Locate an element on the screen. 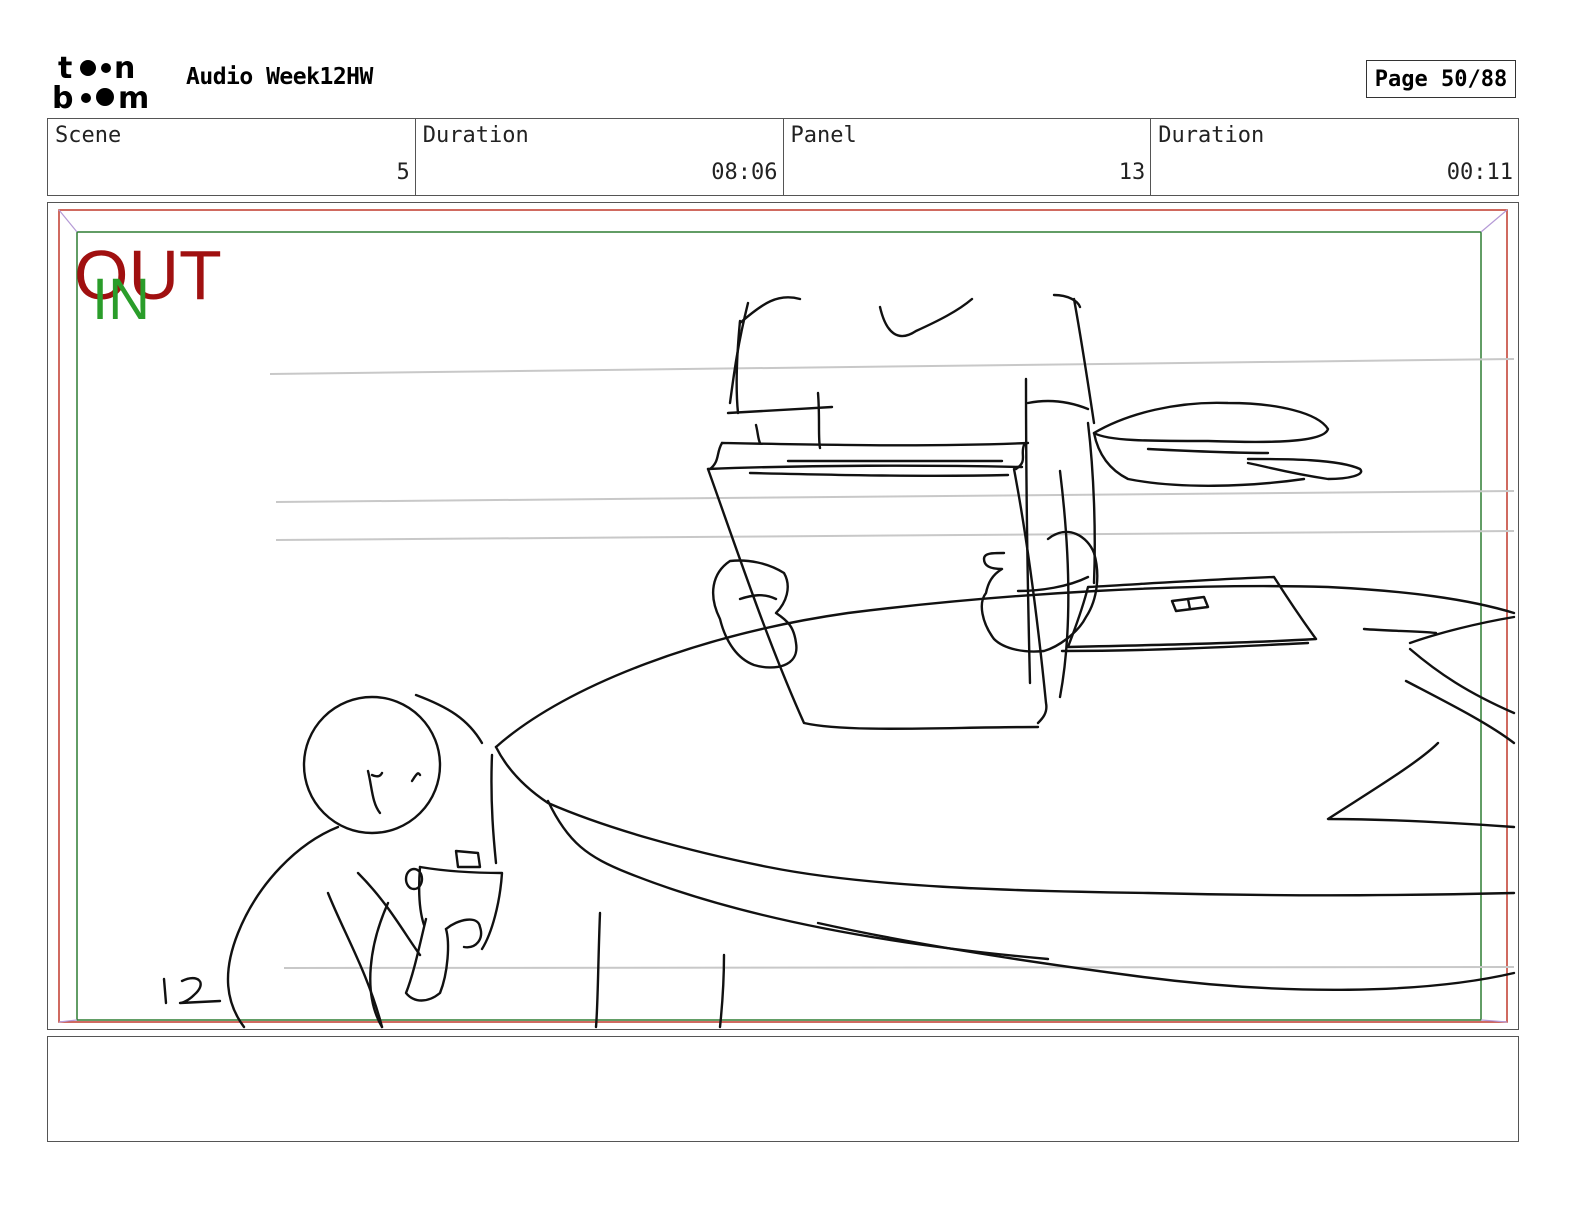 The width and height of the screenshot is (1584, 1224). scene-duration-cell: Duration 08:06 is located at coordinates (600, 157).